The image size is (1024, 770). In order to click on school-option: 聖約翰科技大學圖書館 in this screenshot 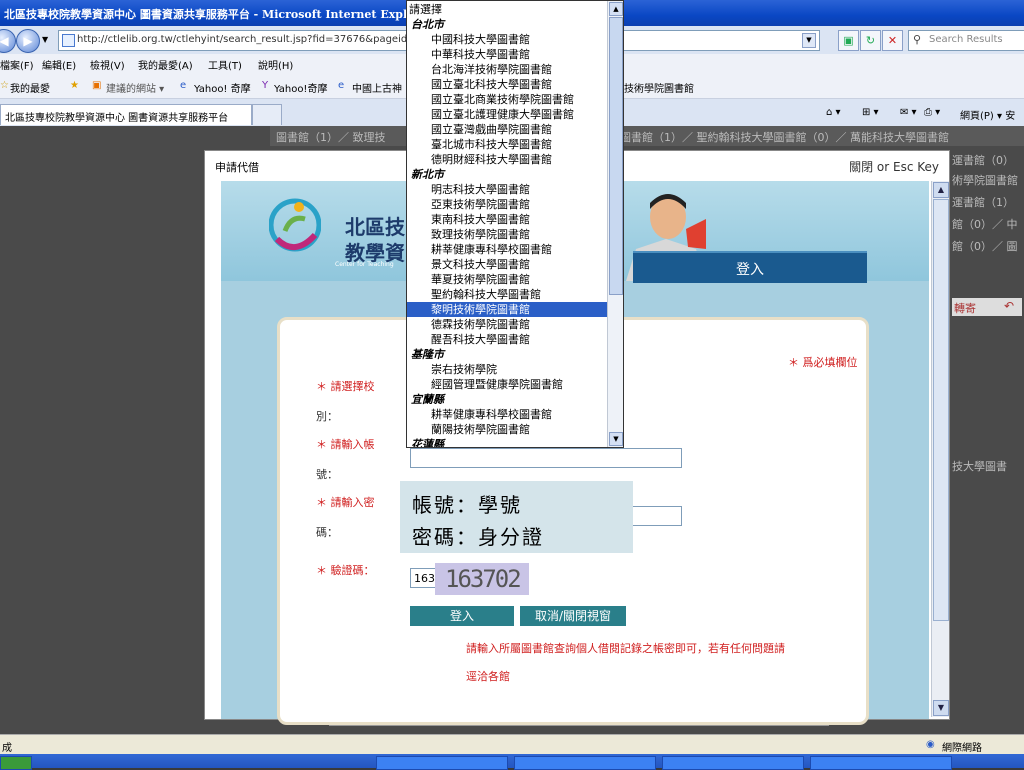, I will do `click(515, 294)`.